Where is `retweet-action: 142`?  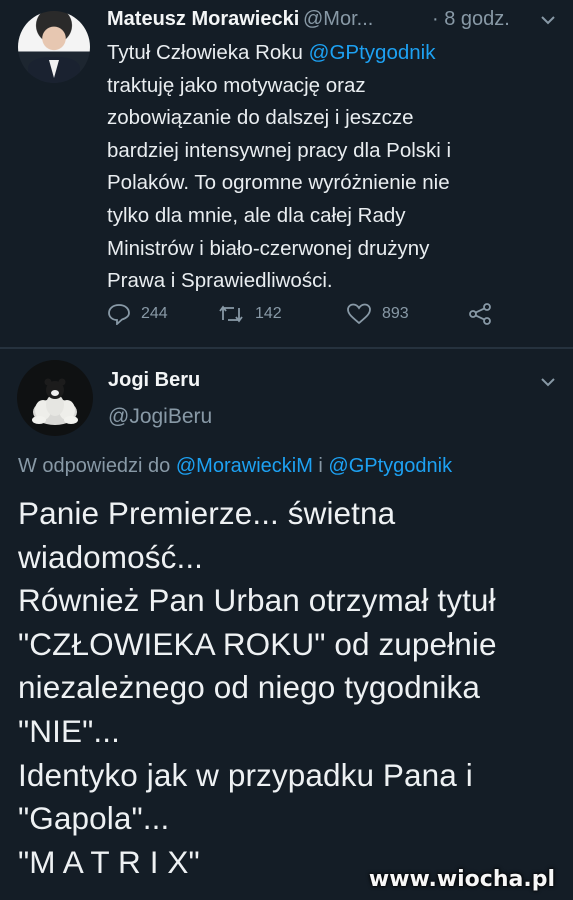
retweet-action: 142 is located at coordinates (249, 314).